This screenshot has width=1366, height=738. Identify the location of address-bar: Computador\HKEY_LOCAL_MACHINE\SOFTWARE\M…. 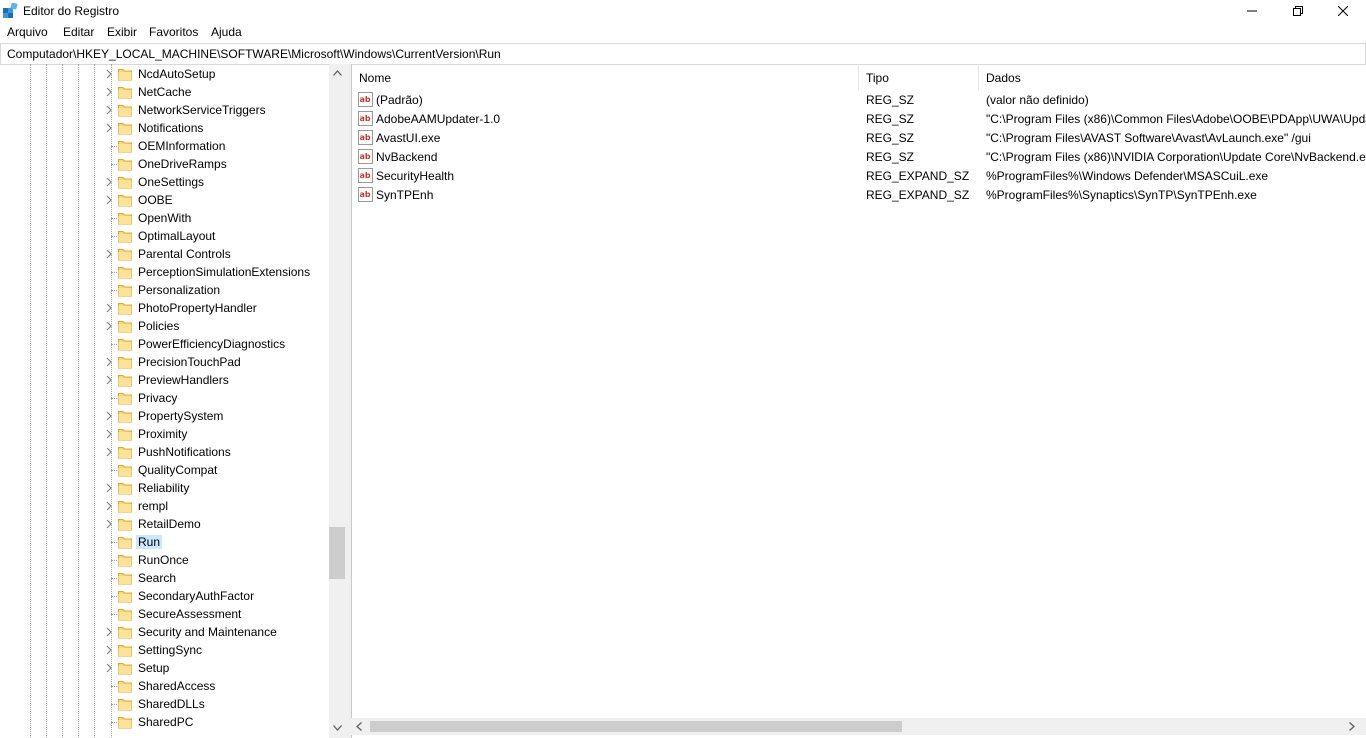
(683, 54).